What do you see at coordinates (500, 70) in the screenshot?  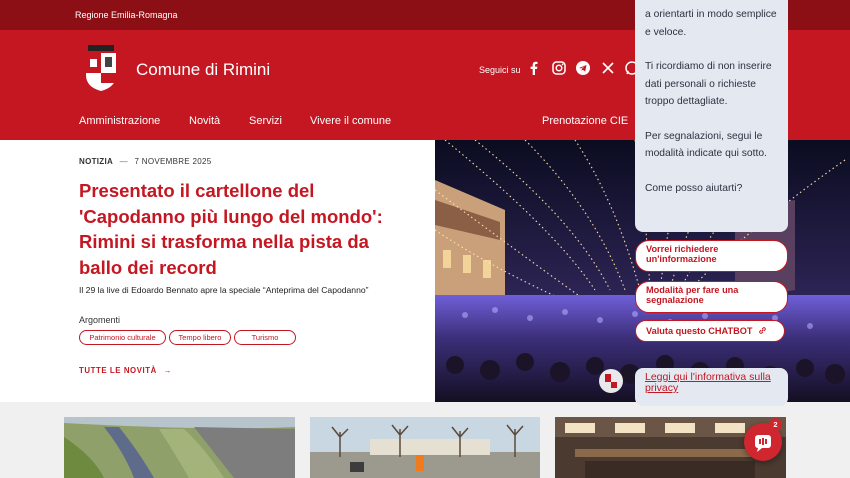 I see `follow-label: Seguici su` at bounding box center [500, 70].